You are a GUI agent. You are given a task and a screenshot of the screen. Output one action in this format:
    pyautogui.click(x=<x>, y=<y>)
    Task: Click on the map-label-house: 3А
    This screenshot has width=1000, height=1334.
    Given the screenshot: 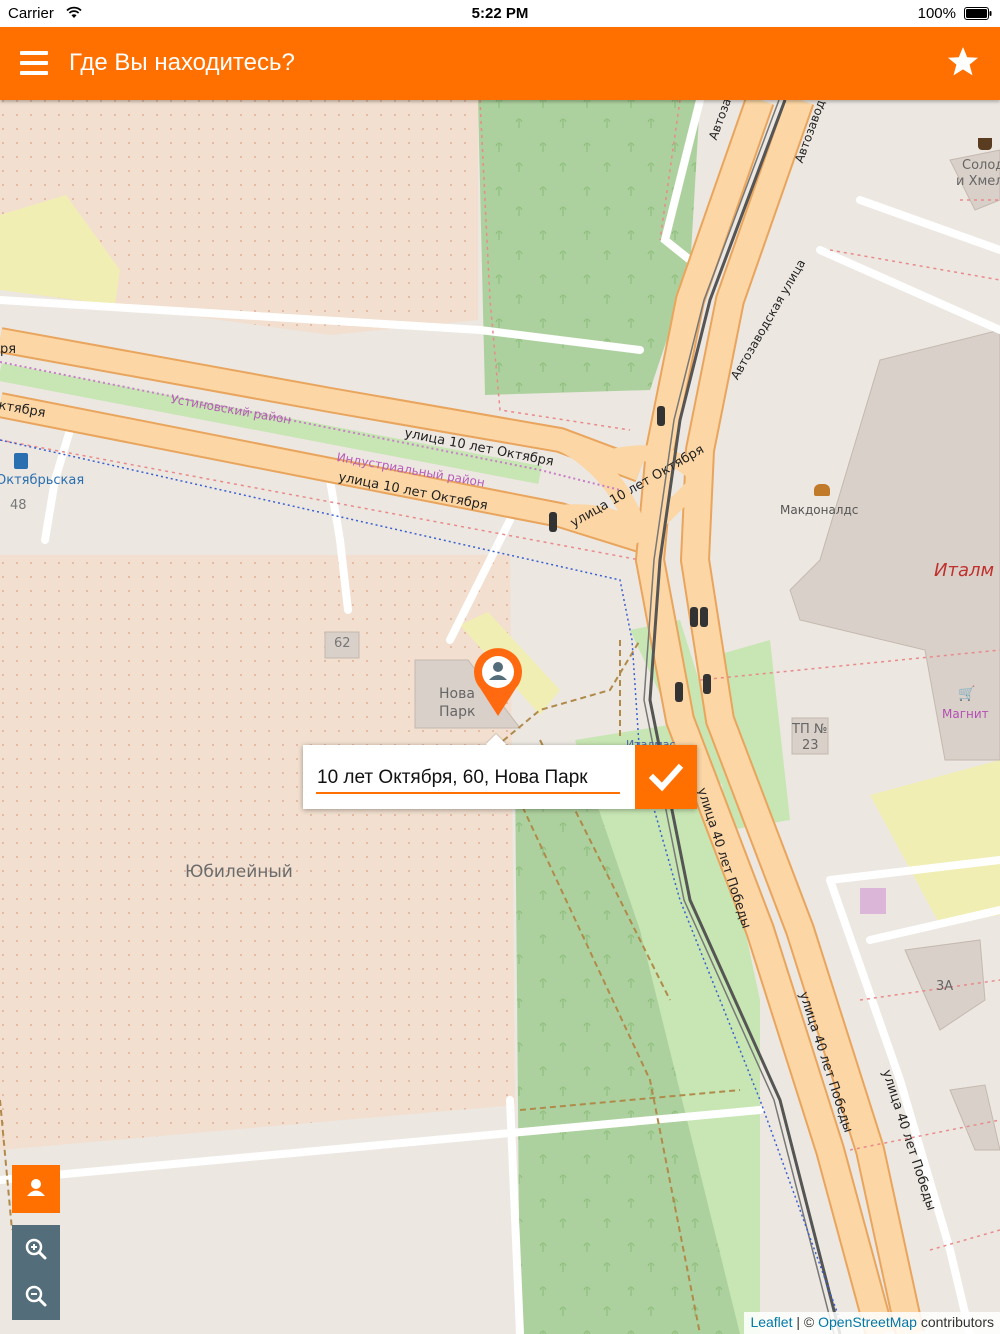 What is the action you would take?
    pyautogui.click(x=945, y=986)
    